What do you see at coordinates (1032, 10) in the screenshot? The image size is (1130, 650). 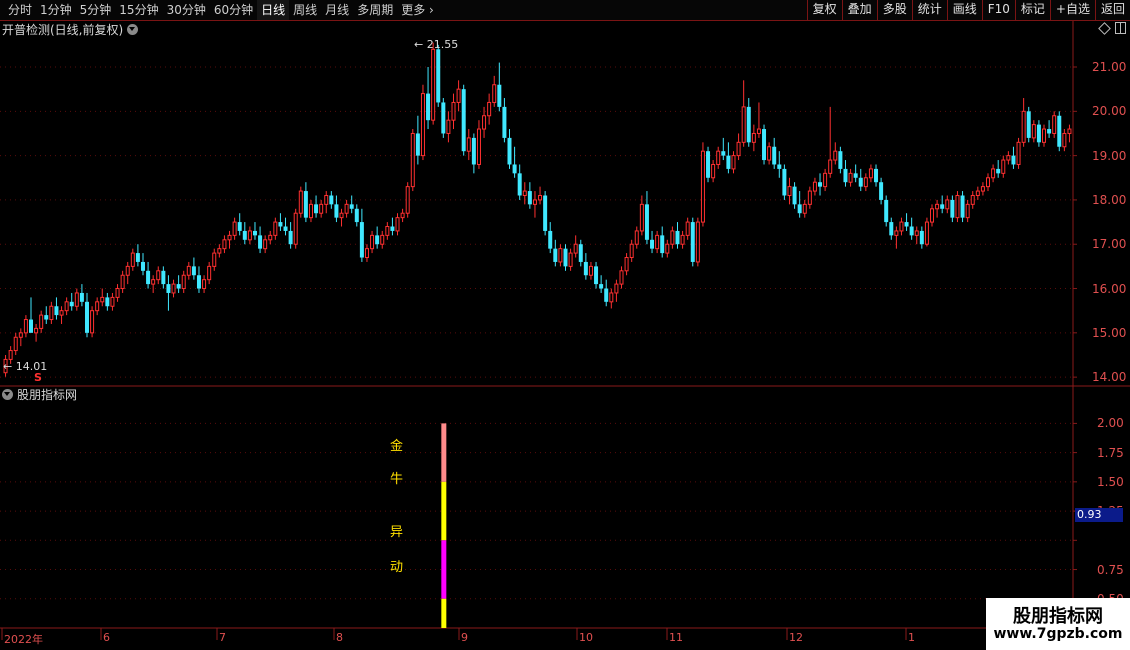 I see `toolbar-button: 标记` at bounding box center [1032, 10].